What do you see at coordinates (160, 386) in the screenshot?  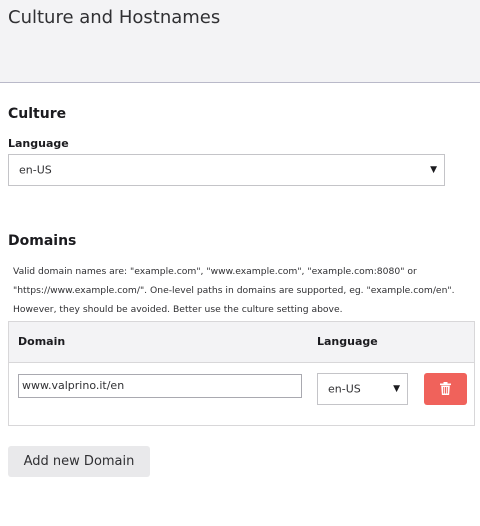 I see `domain-input: www.valprino.it/en` at bounding box center [160, 386].